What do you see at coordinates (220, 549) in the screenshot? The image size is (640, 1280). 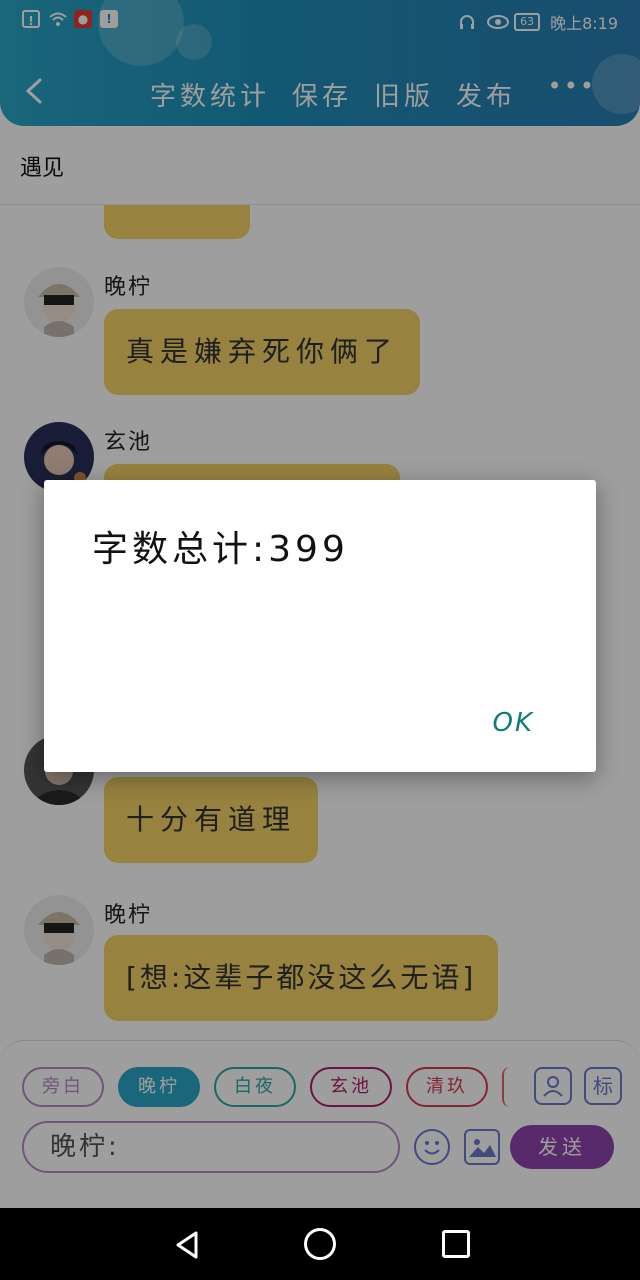 I see `dialog-message: 字数总计:399` at bounding box center [220, 549].